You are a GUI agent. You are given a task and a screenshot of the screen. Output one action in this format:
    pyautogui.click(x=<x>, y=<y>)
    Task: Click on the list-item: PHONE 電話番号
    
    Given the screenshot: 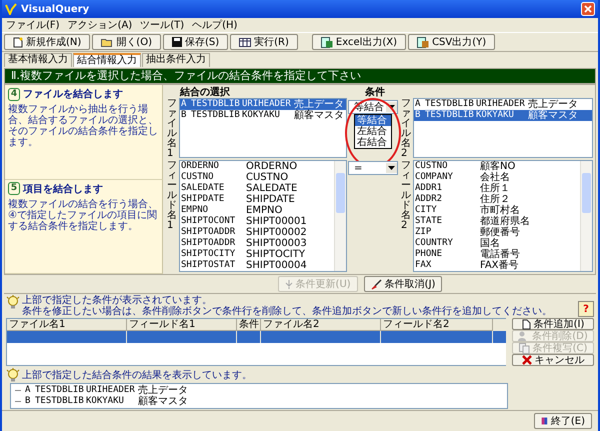 What is the action you would take?
    pyautogui.click(x=497, y=254)
    